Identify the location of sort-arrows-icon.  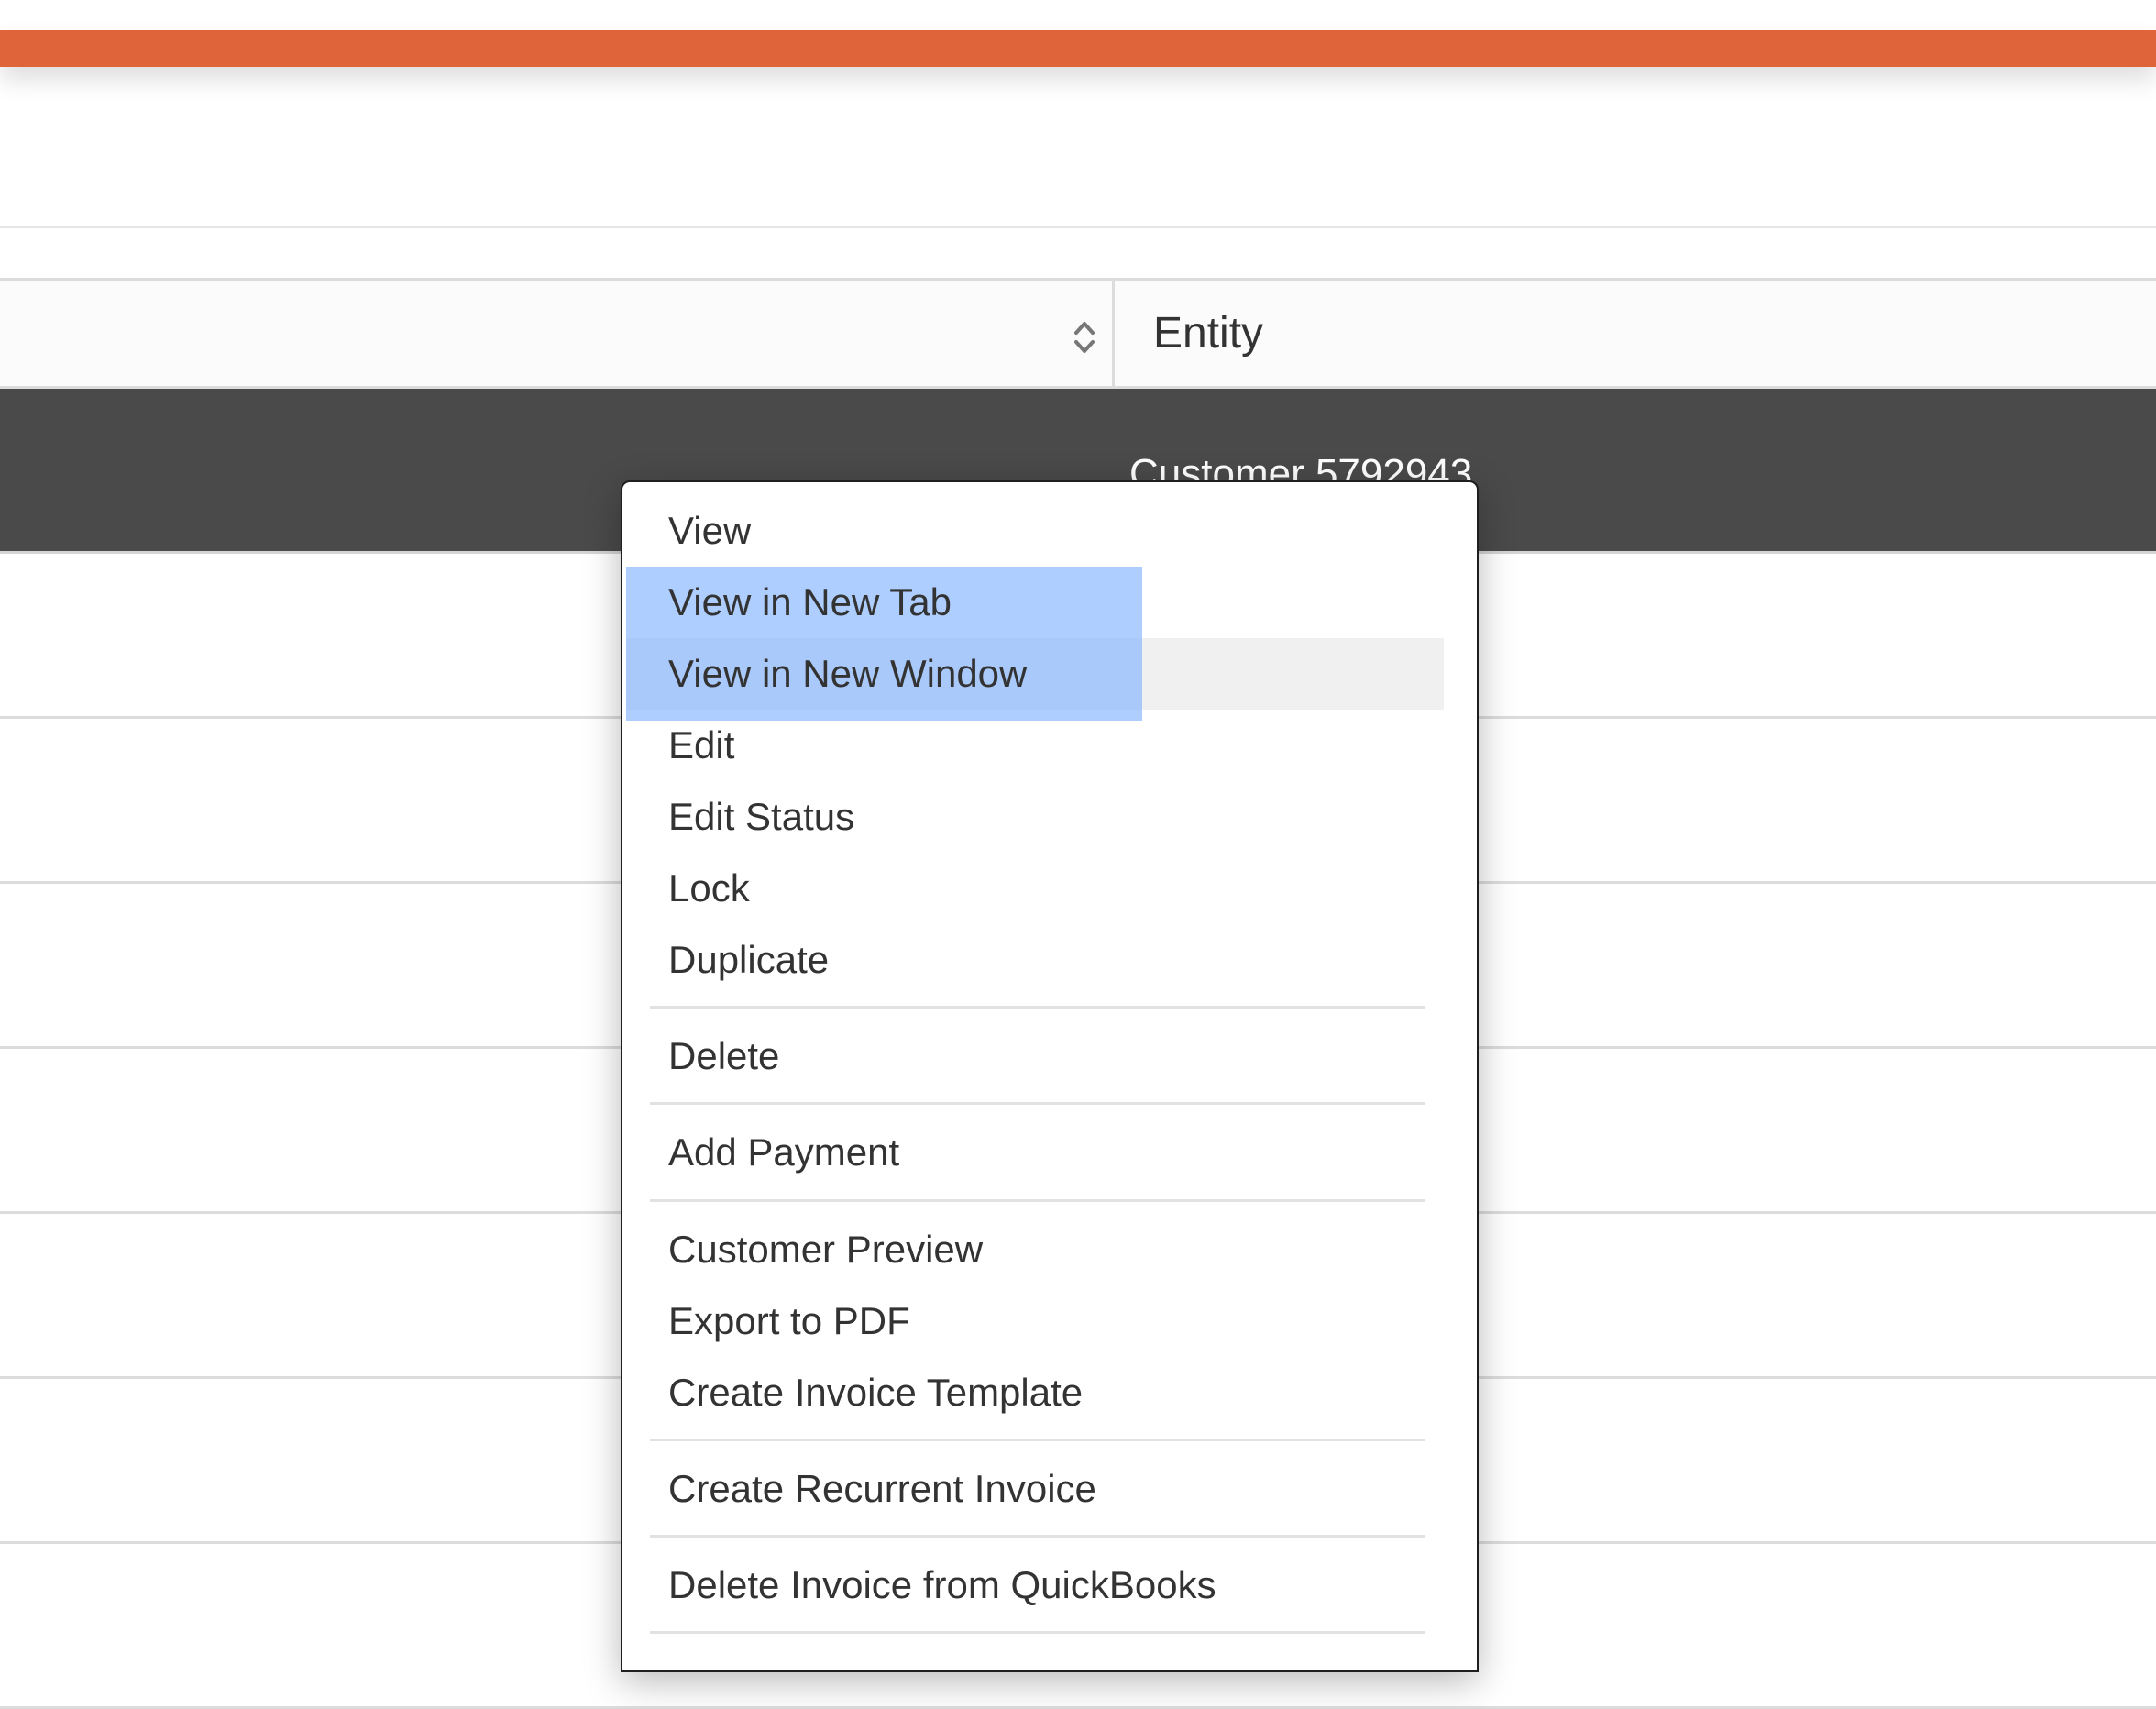
(1084, 337).